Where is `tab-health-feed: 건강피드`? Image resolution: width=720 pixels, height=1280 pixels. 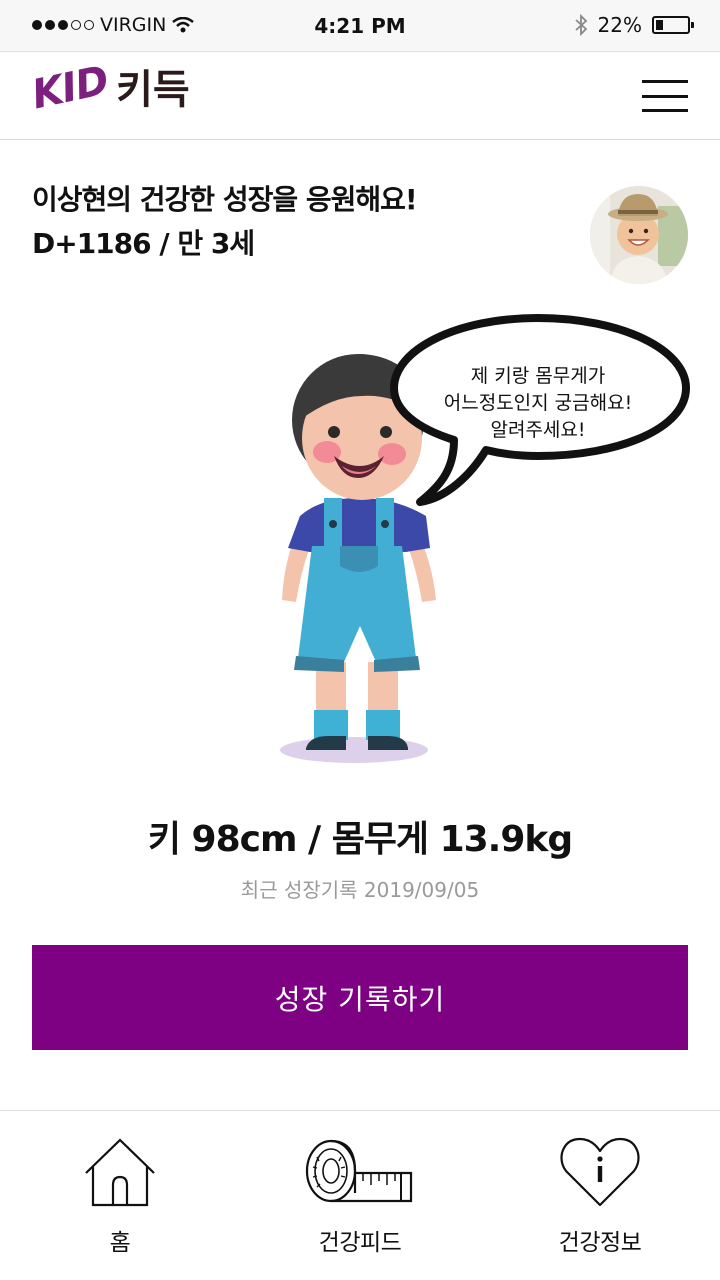
tab-health-feed: 건강피드 is located at coordinates (360, 1195).